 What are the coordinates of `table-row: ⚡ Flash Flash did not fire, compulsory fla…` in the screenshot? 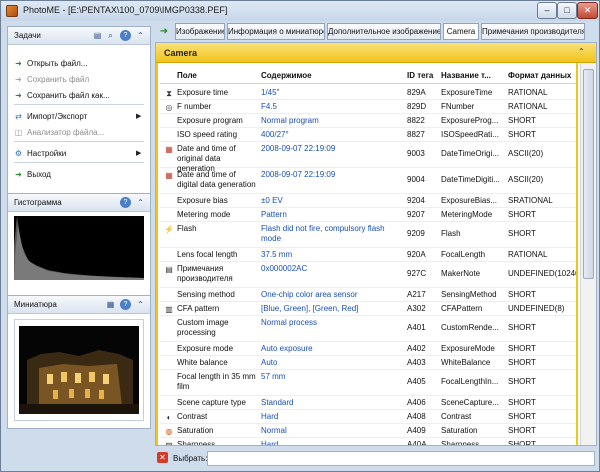 It's located at (368, 235).